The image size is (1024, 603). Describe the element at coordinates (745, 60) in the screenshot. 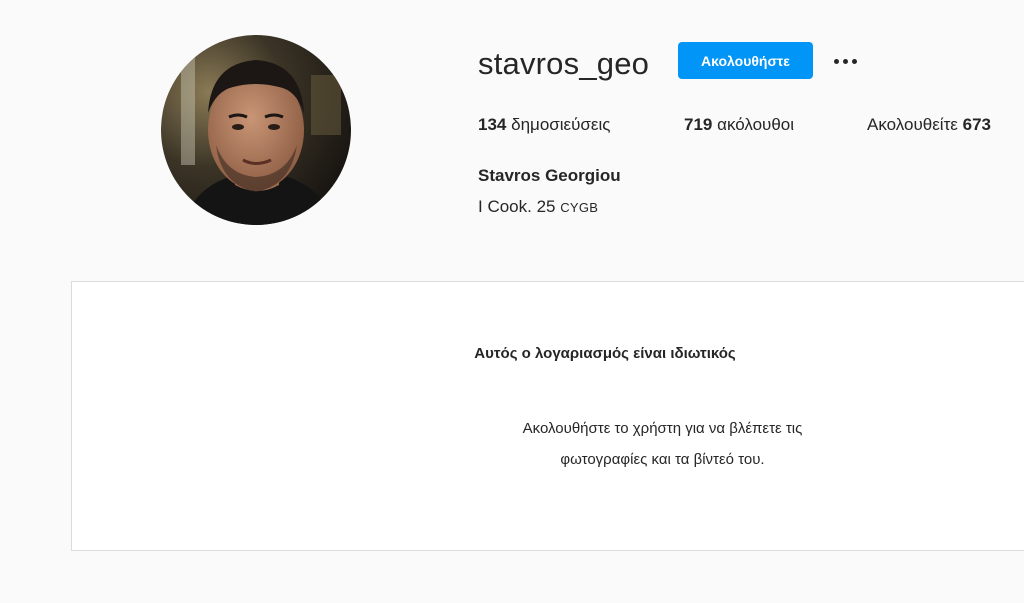

I see `follow-button: Ακολουθήστε` at that location.